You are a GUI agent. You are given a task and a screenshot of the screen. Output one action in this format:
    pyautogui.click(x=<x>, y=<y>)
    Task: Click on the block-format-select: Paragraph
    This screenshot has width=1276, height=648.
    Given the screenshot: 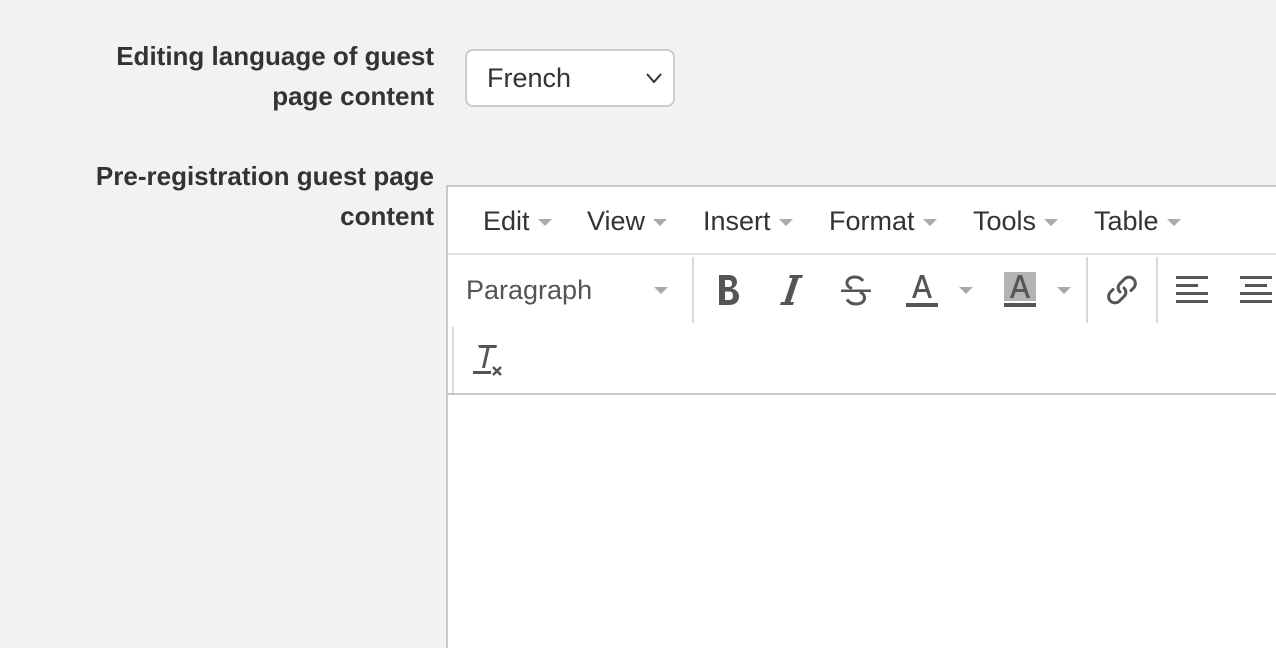 What is the action you would take?
    pyautogui.click(x=571, y=290)
    